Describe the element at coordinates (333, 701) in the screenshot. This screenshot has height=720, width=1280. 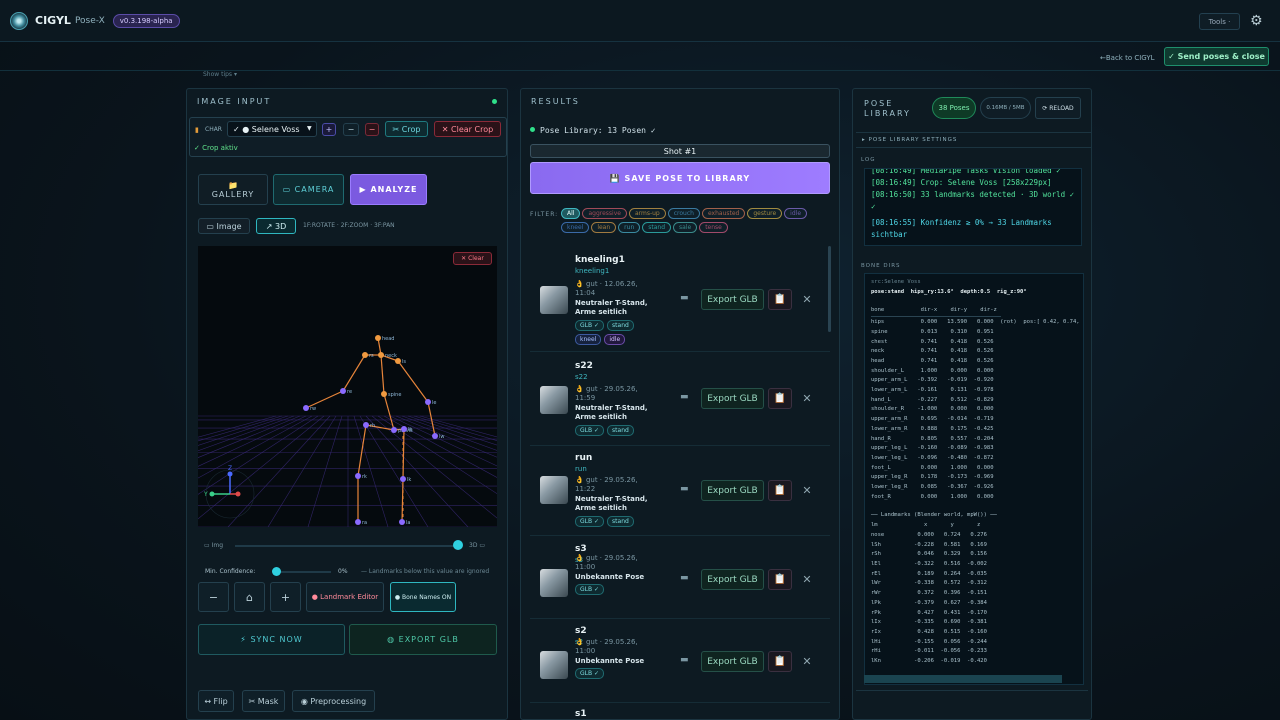
I see `preprocessing-button: ◉ Preprocessing` at that location.